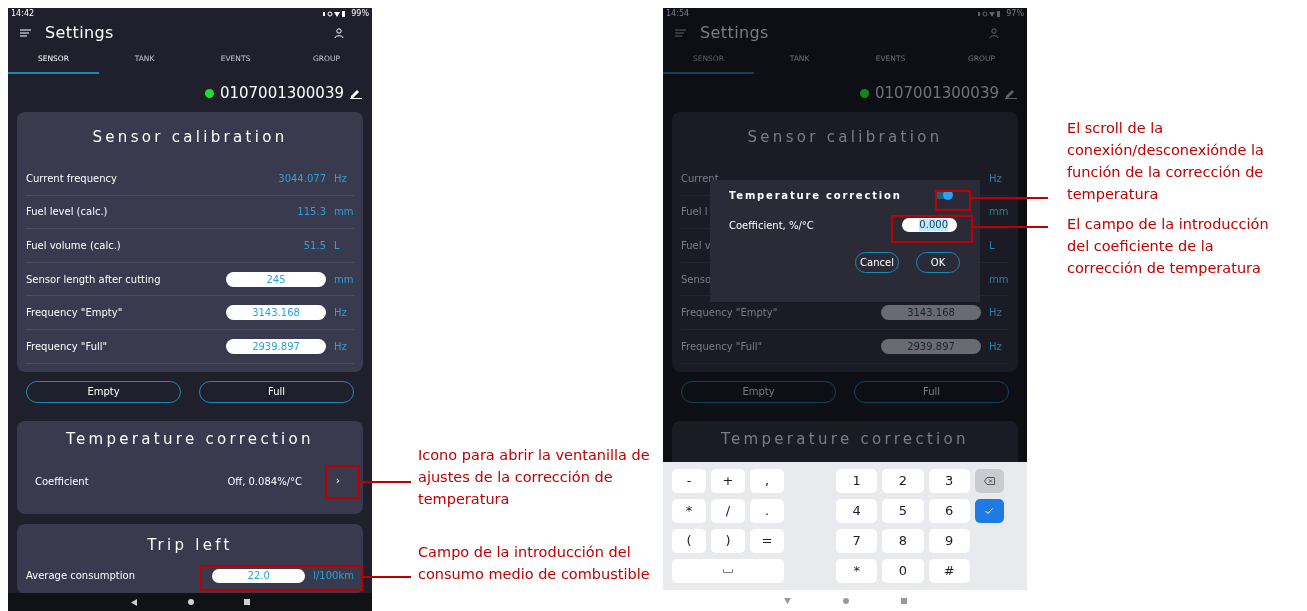 The width and height of the screenshot is (1307, 611). I want to click on unit-label: l/100km, so click(333, 576).